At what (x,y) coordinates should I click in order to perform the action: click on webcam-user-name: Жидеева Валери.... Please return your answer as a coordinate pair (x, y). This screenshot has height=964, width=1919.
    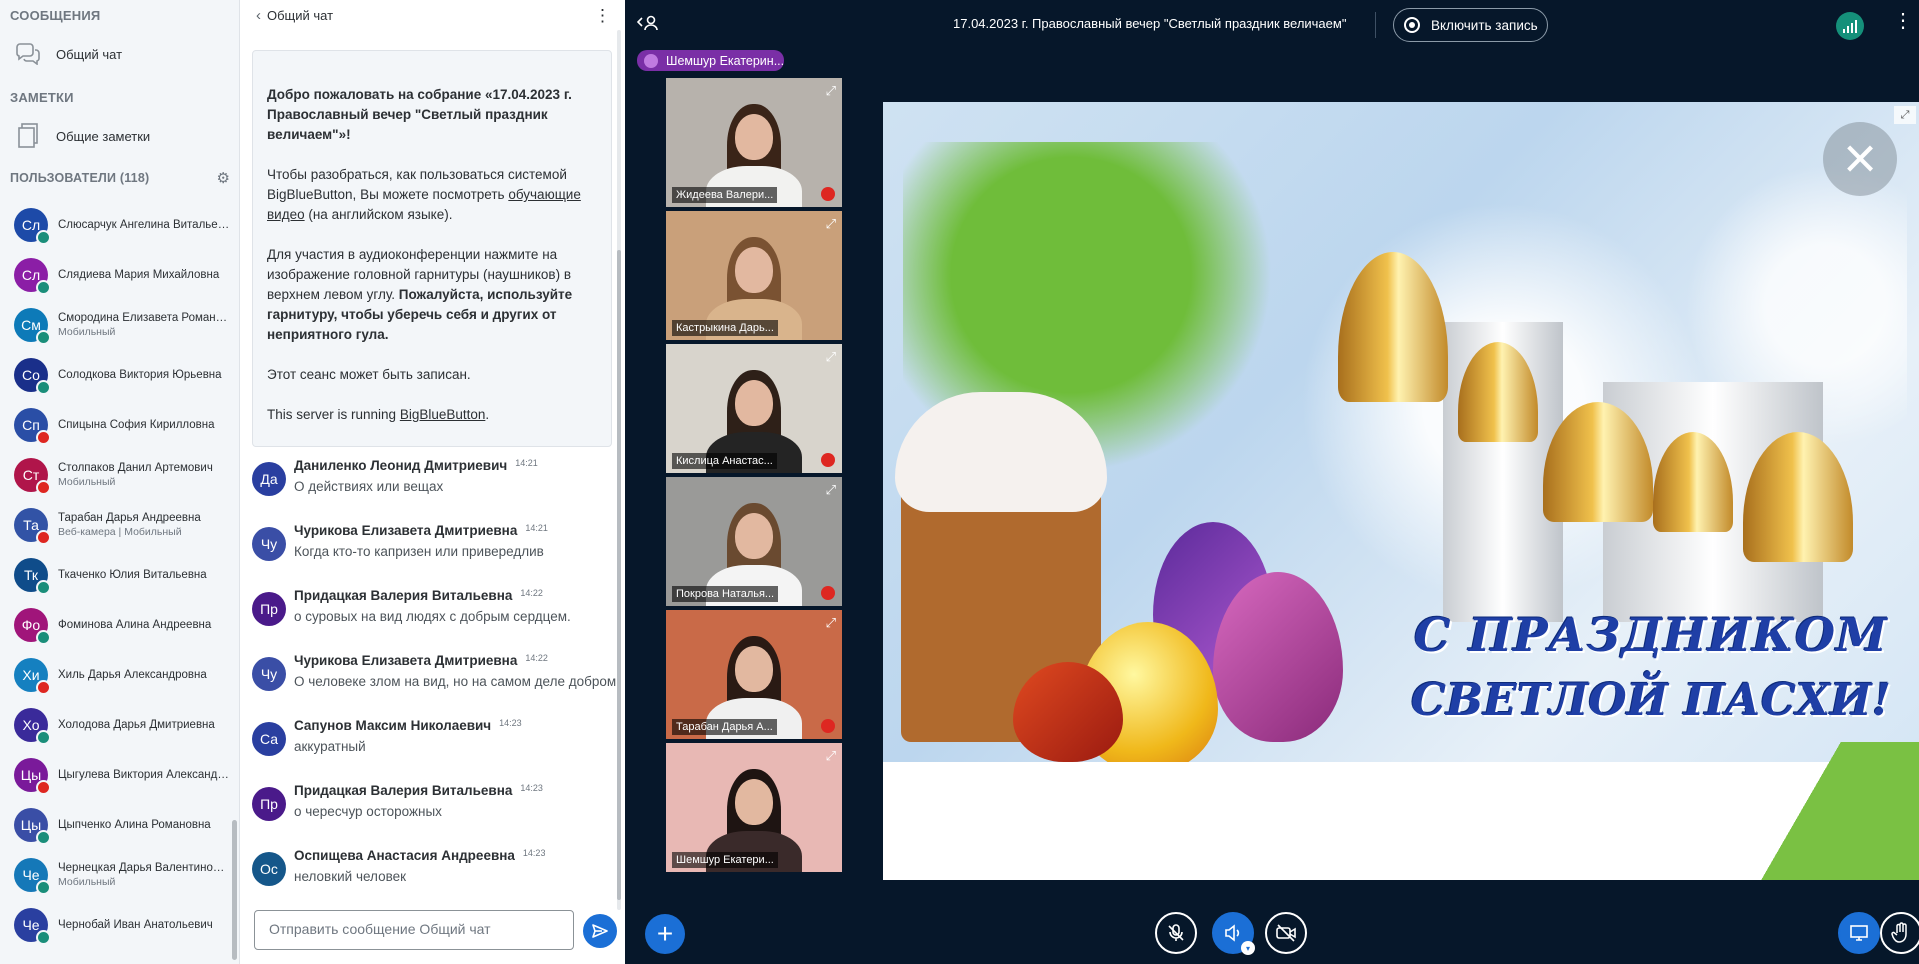
    Looking at the image, I should click on (725, 195).